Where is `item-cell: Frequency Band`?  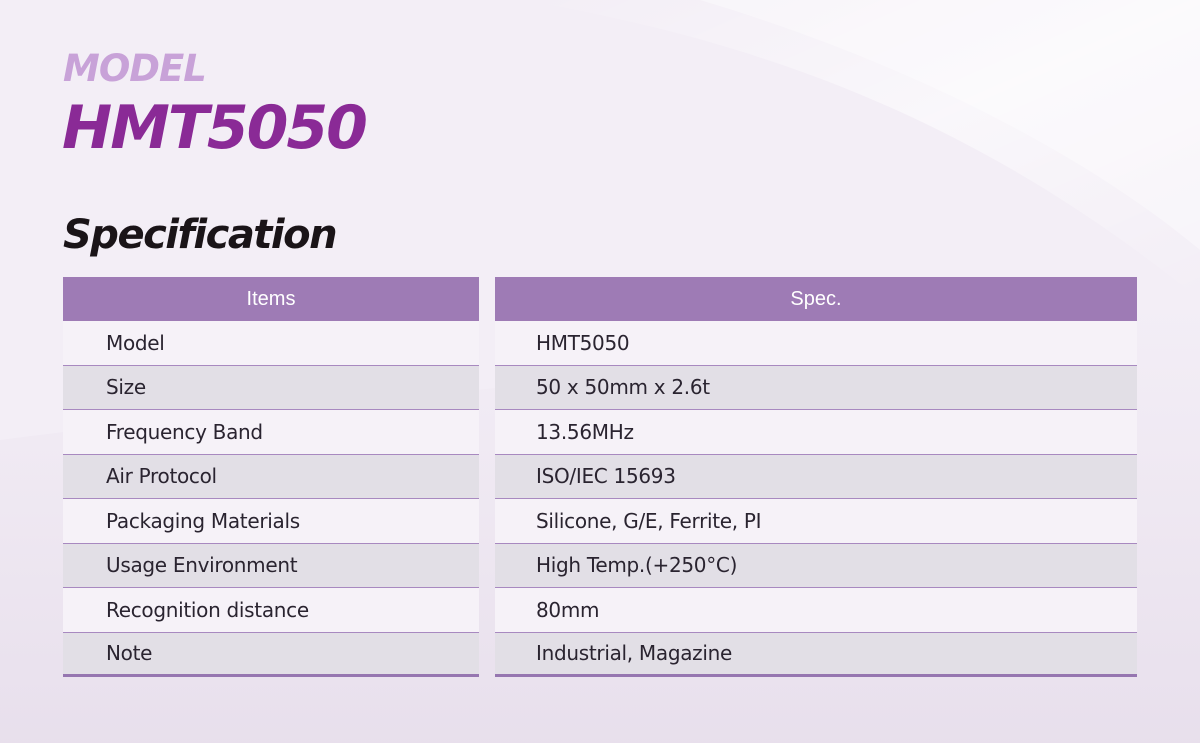
item-cell: Frequency Band is located at coordinates (271, 432).